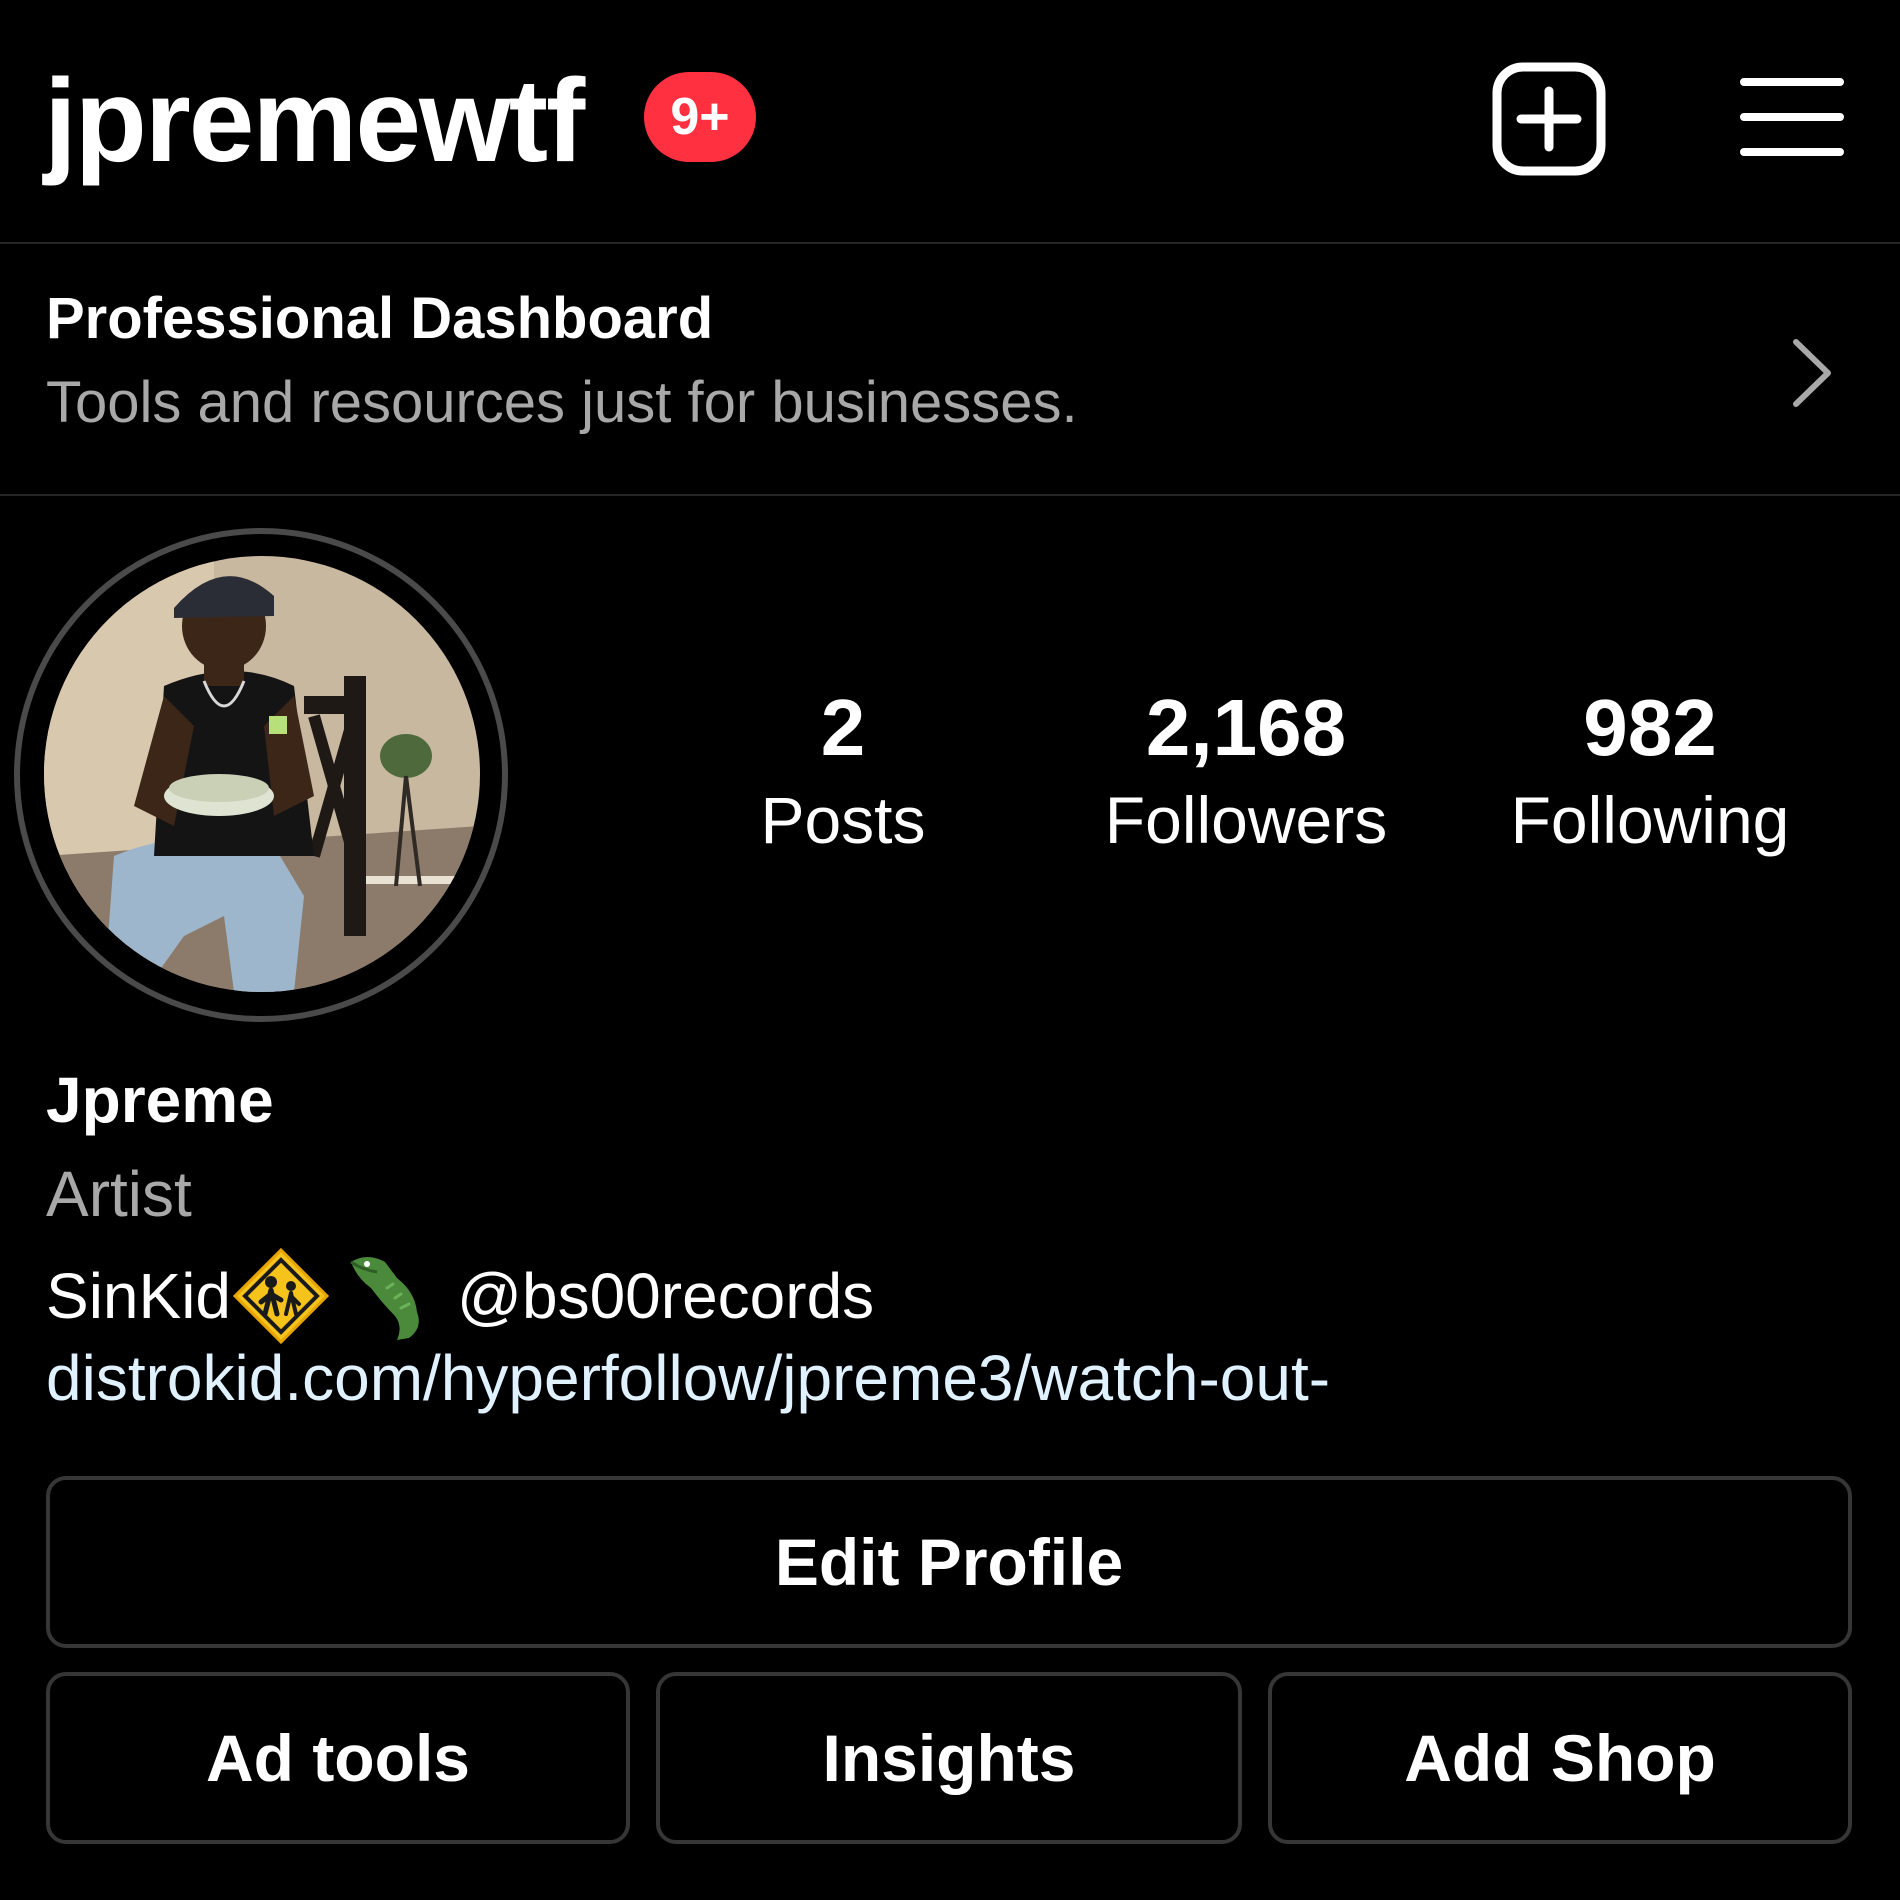 The height and width of the screenshot is (1900, 1900). I want to click on posts-count: 2, so click(843, 727).